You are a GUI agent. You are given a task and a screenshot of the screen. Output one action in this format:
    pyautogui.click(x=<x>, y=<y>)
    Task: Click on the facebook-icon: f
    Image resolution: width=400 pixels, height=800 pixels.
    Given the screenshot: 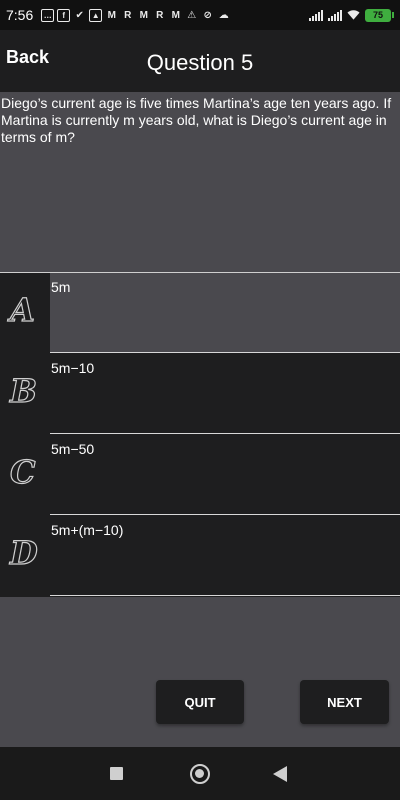 What is the action you would take?
    pyautogui.click(x=64, y=15)
    